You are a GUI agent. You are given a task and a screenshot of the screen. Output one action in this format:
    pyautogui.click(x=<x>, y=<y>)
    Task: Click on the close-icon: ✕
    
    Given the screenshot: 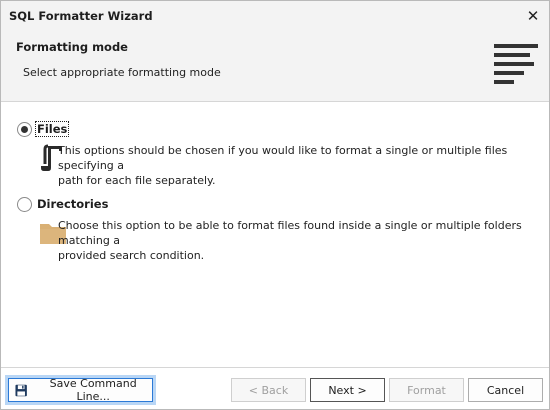 What is the action you would take?
    pyautogui.click(x=533, y=16)
    